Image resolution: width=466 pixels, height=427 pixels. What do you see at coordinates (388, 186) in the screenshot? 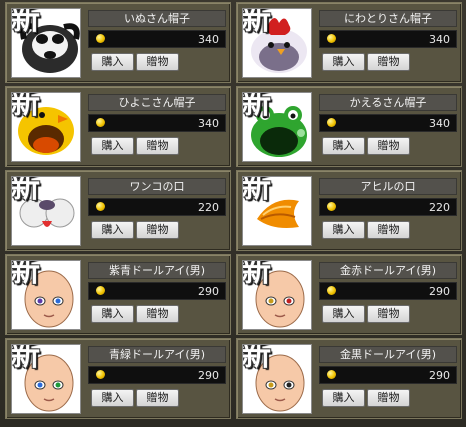
I see `item-name: アヒルの口` at bounding box center [388, 186].